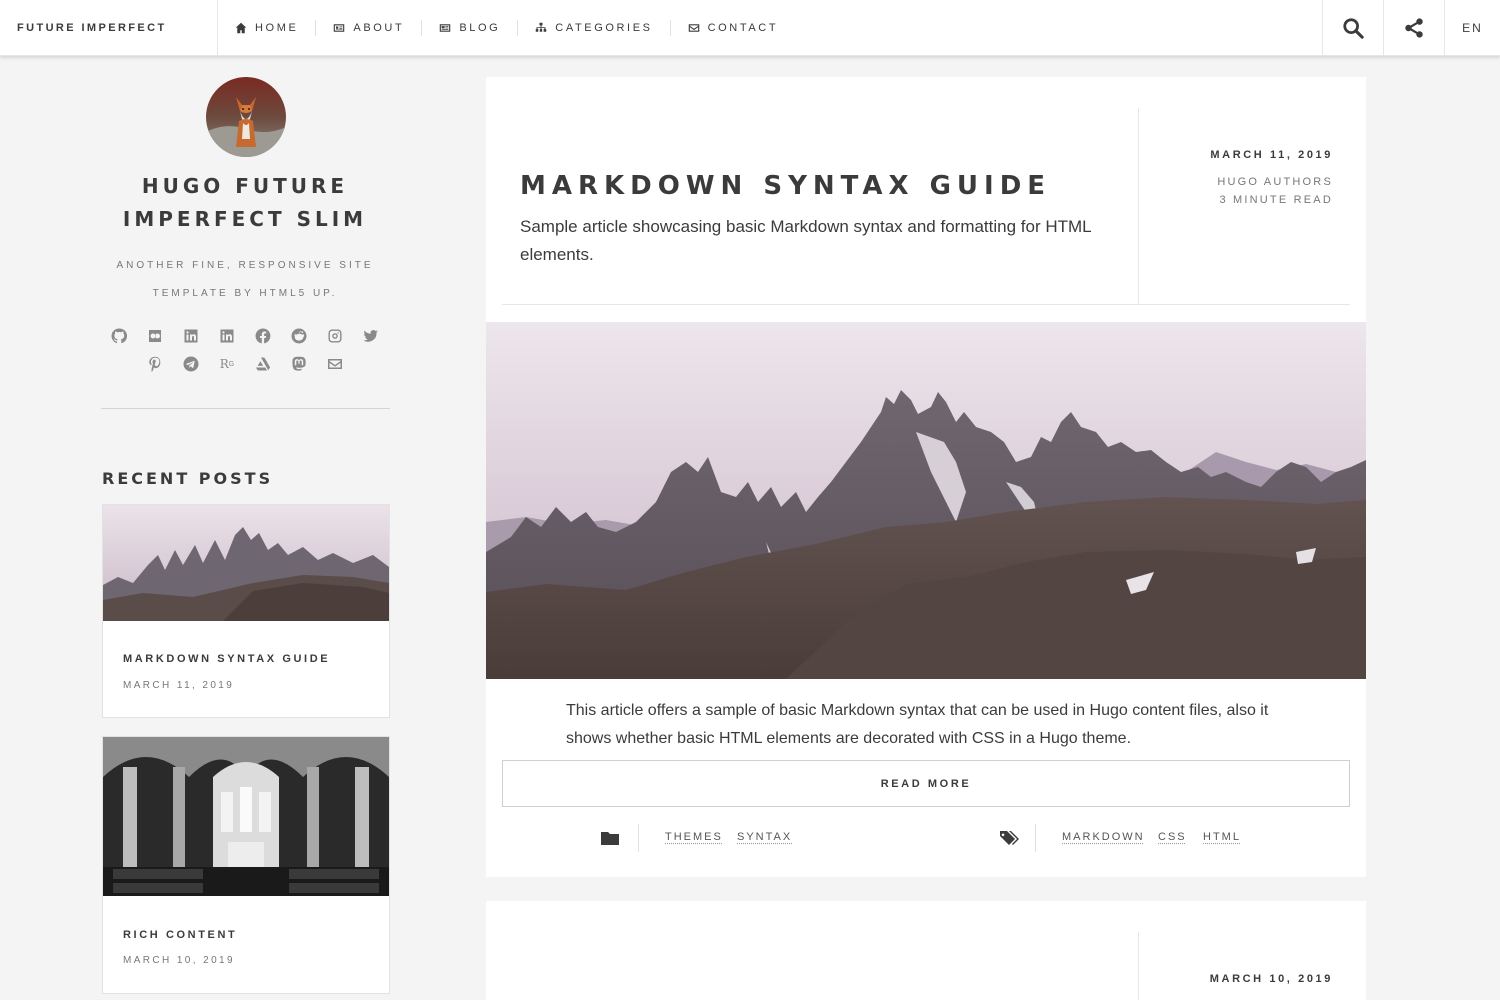  What do you see at coordinates (1172, 837) in the screenshot?
I see `tag-link: CSS` at bounding box center [1172, 837].